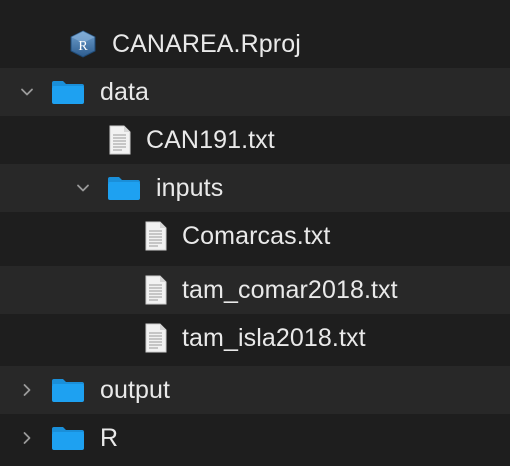 The image size is (510, 466). Describe the element at coordinates (109, 437) in the screenshot. I see `item-name: R` at that location.